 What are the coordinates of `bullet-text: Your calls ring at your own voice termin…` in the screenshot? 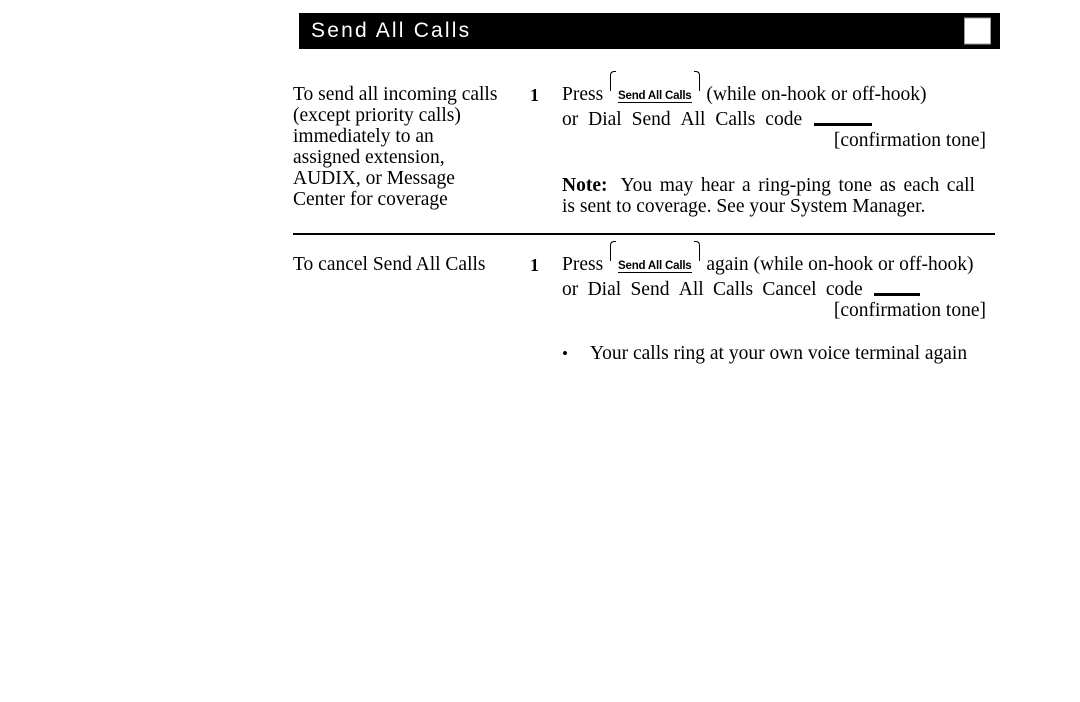 It's located at (779, 353).